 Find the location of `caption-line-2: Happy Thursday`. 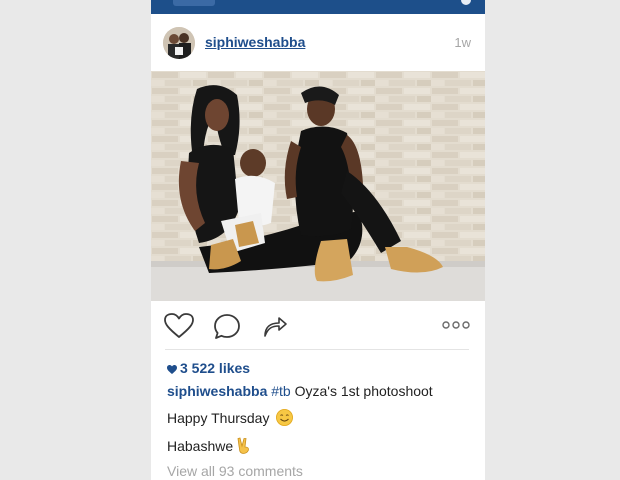

caption-line-2: Happy Thursday is located at coordinates (230, 417).